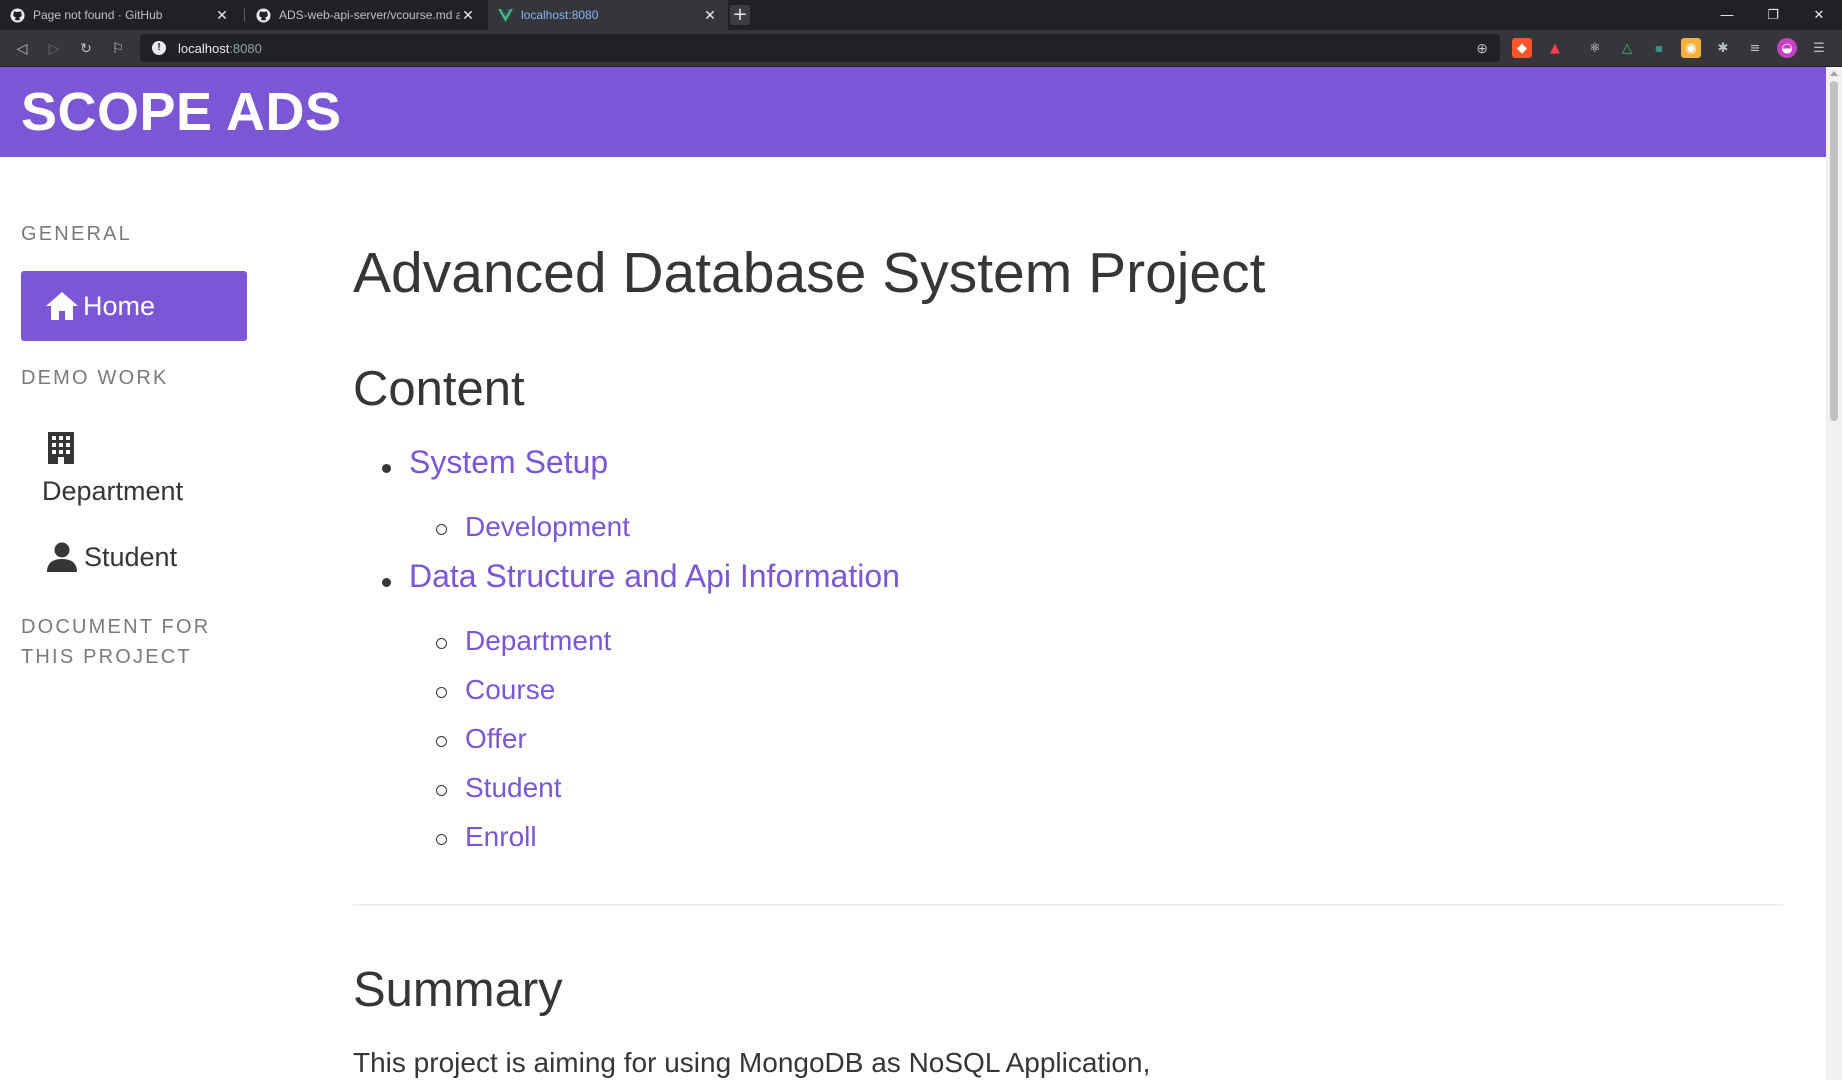 The width and height of the screenshot is (1842, 1080). Describe the element at coordinates (1522, 48) in the screenshot. I see `brave-shield-icon: ◆` at that location.